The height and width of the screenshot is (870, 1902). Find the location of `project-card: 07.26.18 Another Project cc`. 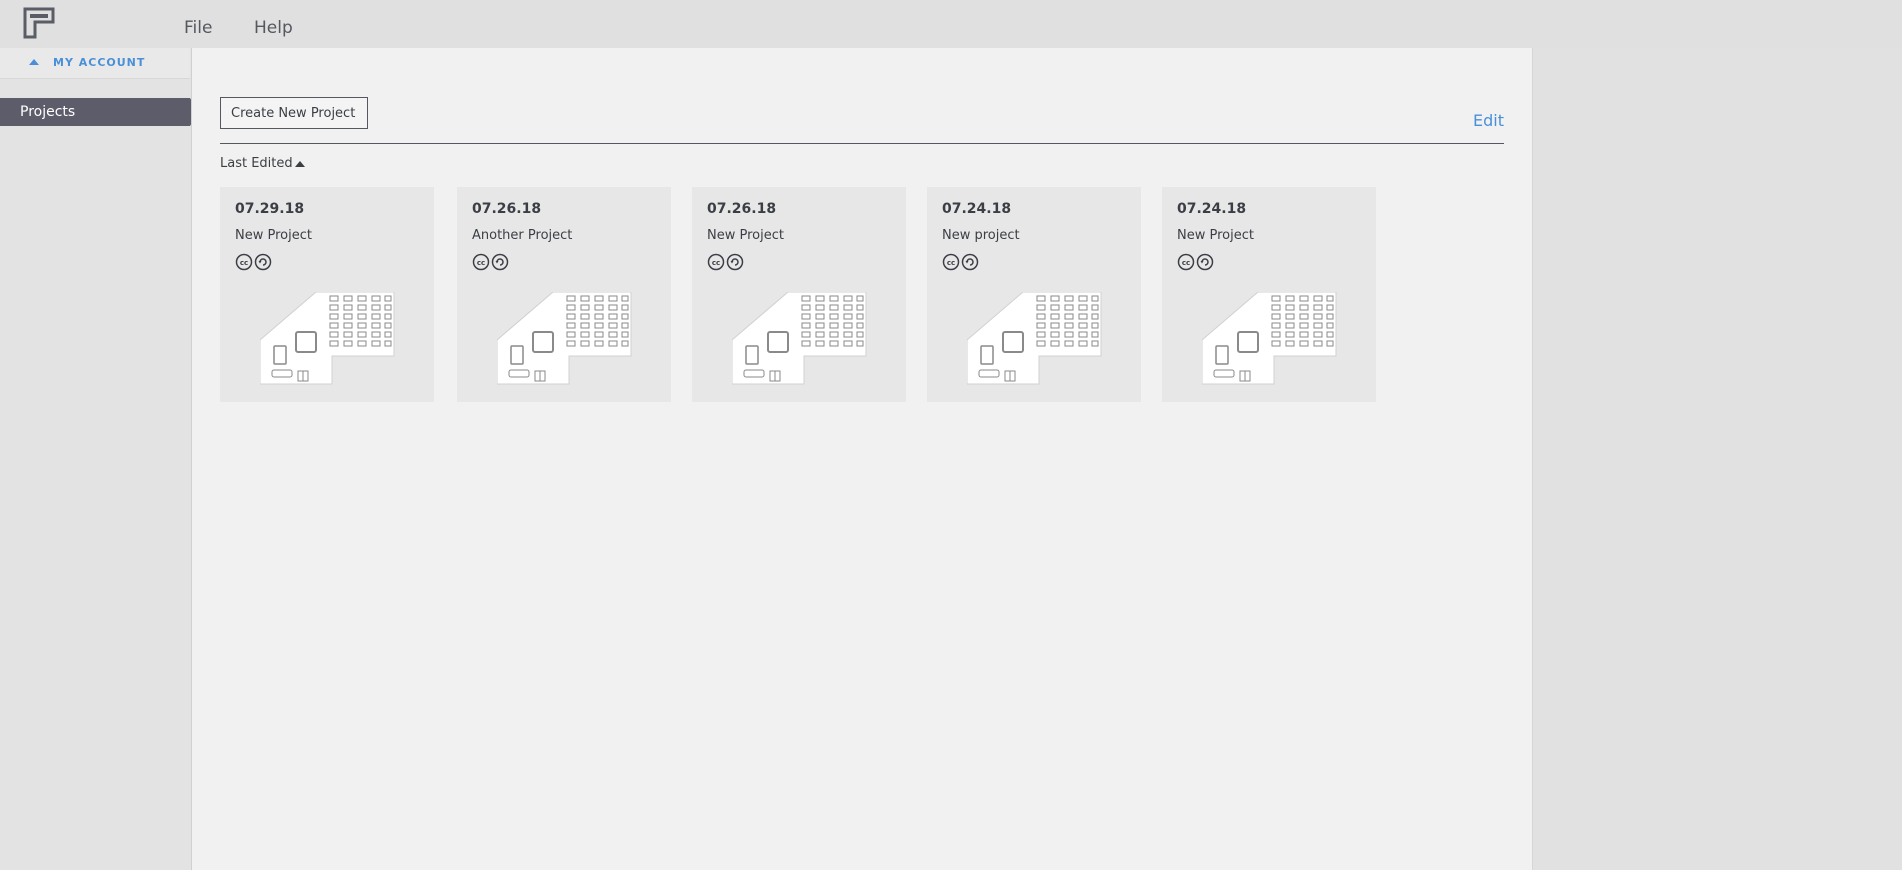

project-card: 07.26.18 Another Project cc is located at coordinates (564, 294).